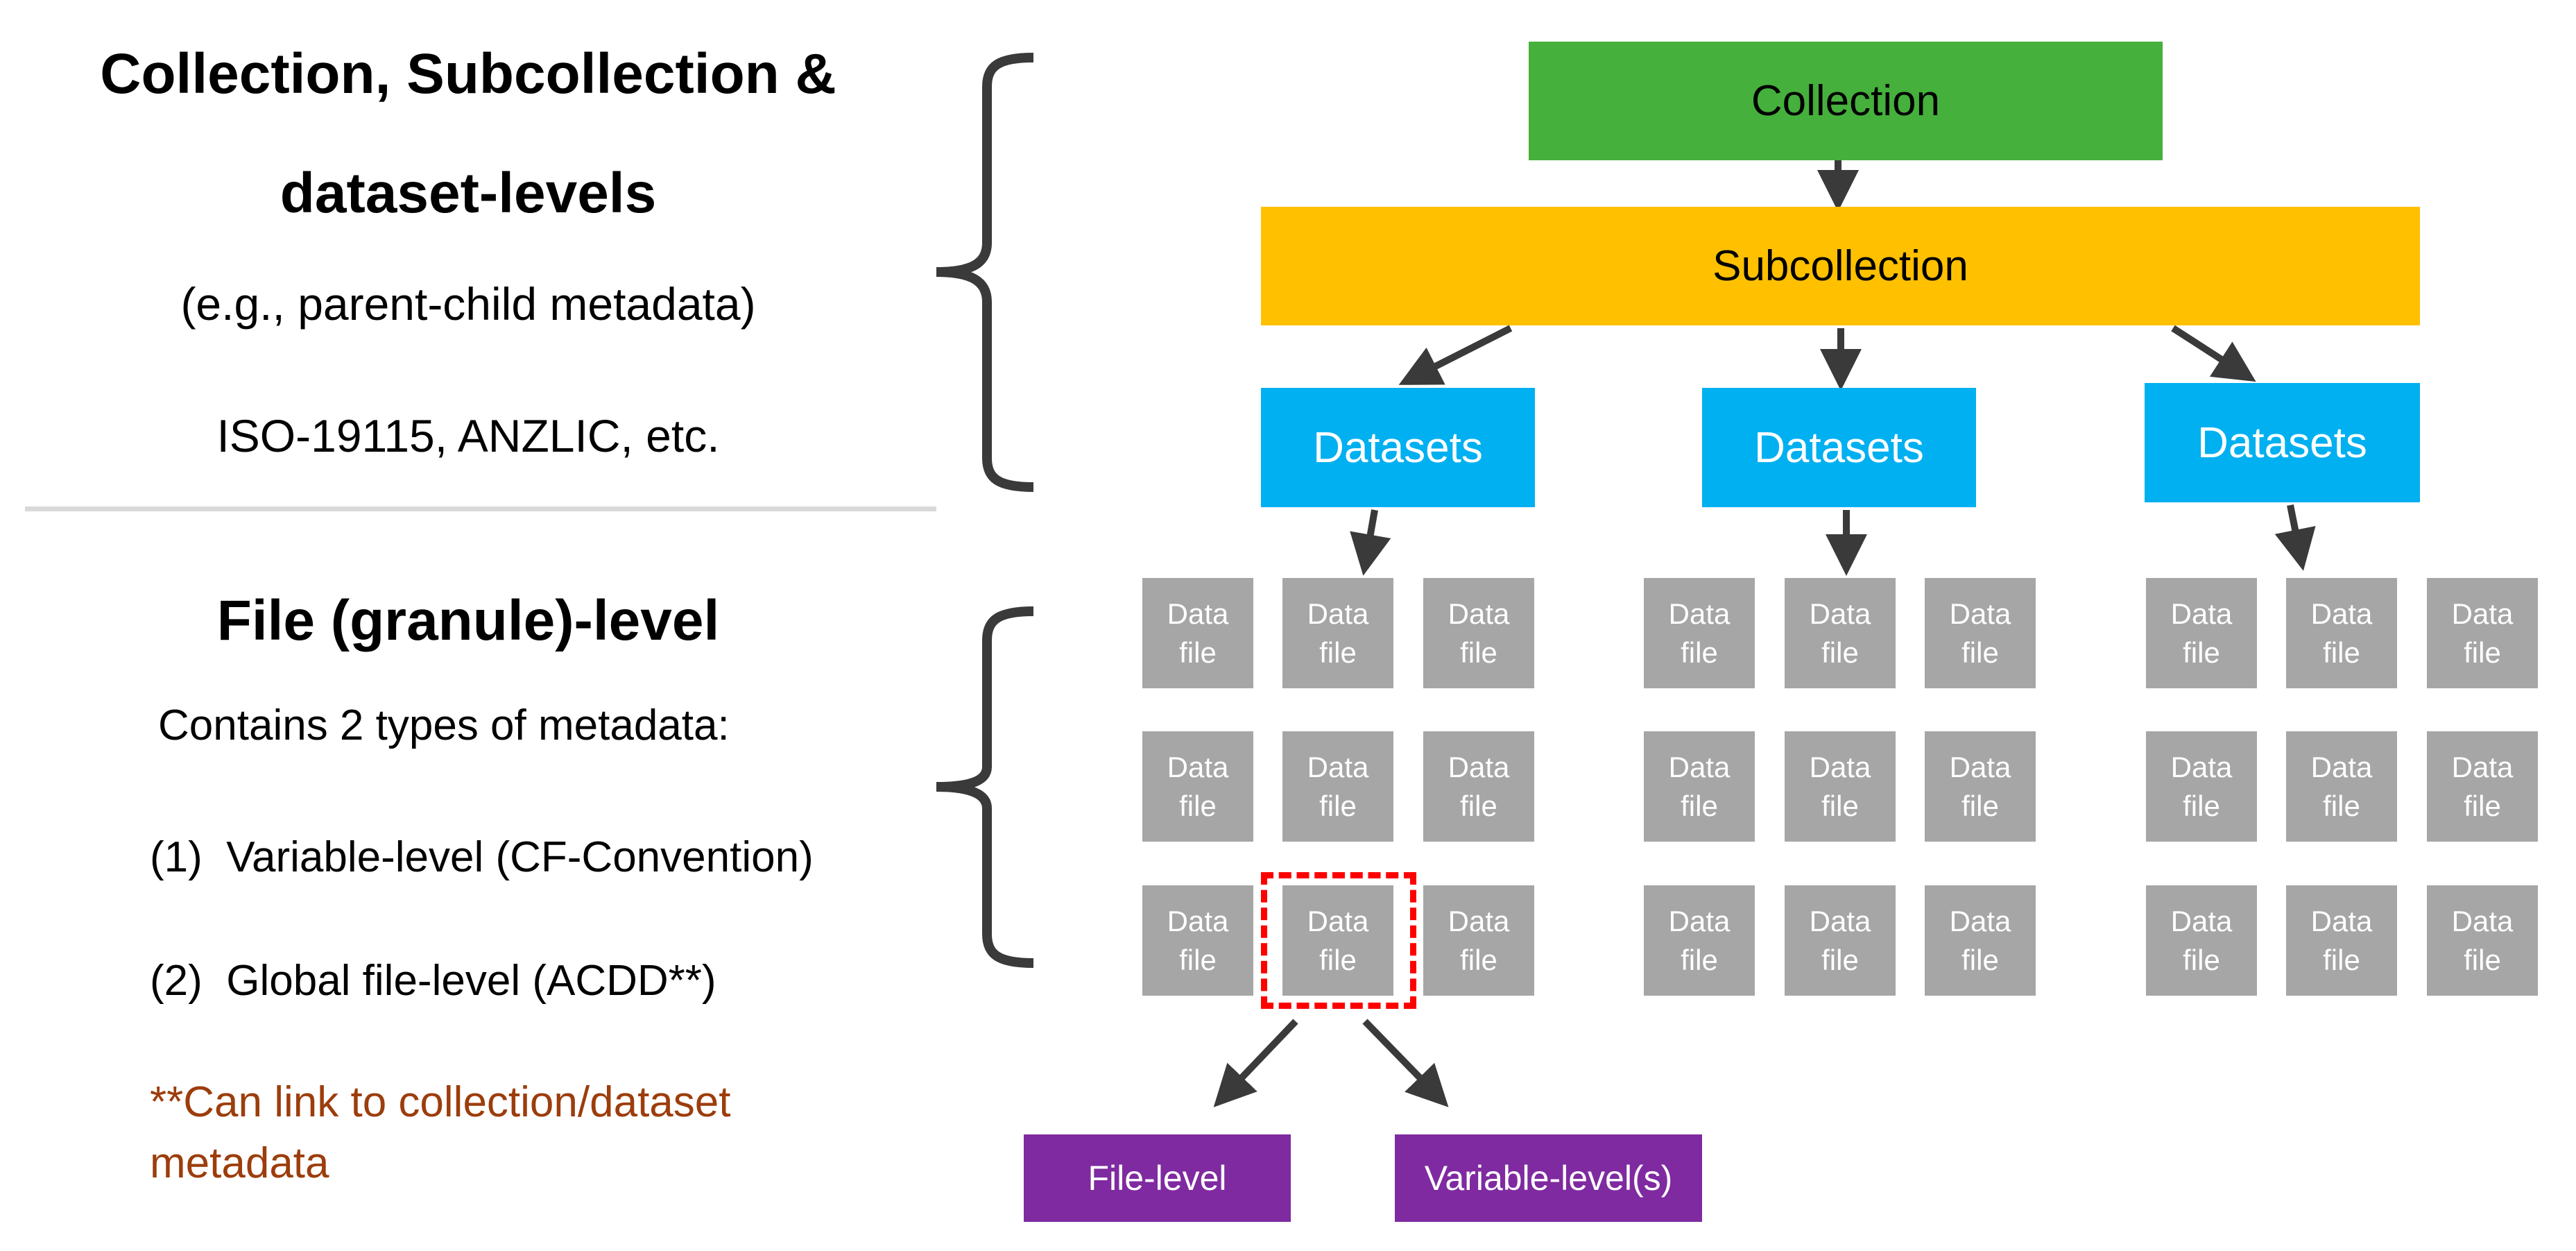  What do you see at coordinates (520, 857) in the screenshot?
I see `item-text: Variable-level (CF-Convention)` at bounding box center [520, 857].